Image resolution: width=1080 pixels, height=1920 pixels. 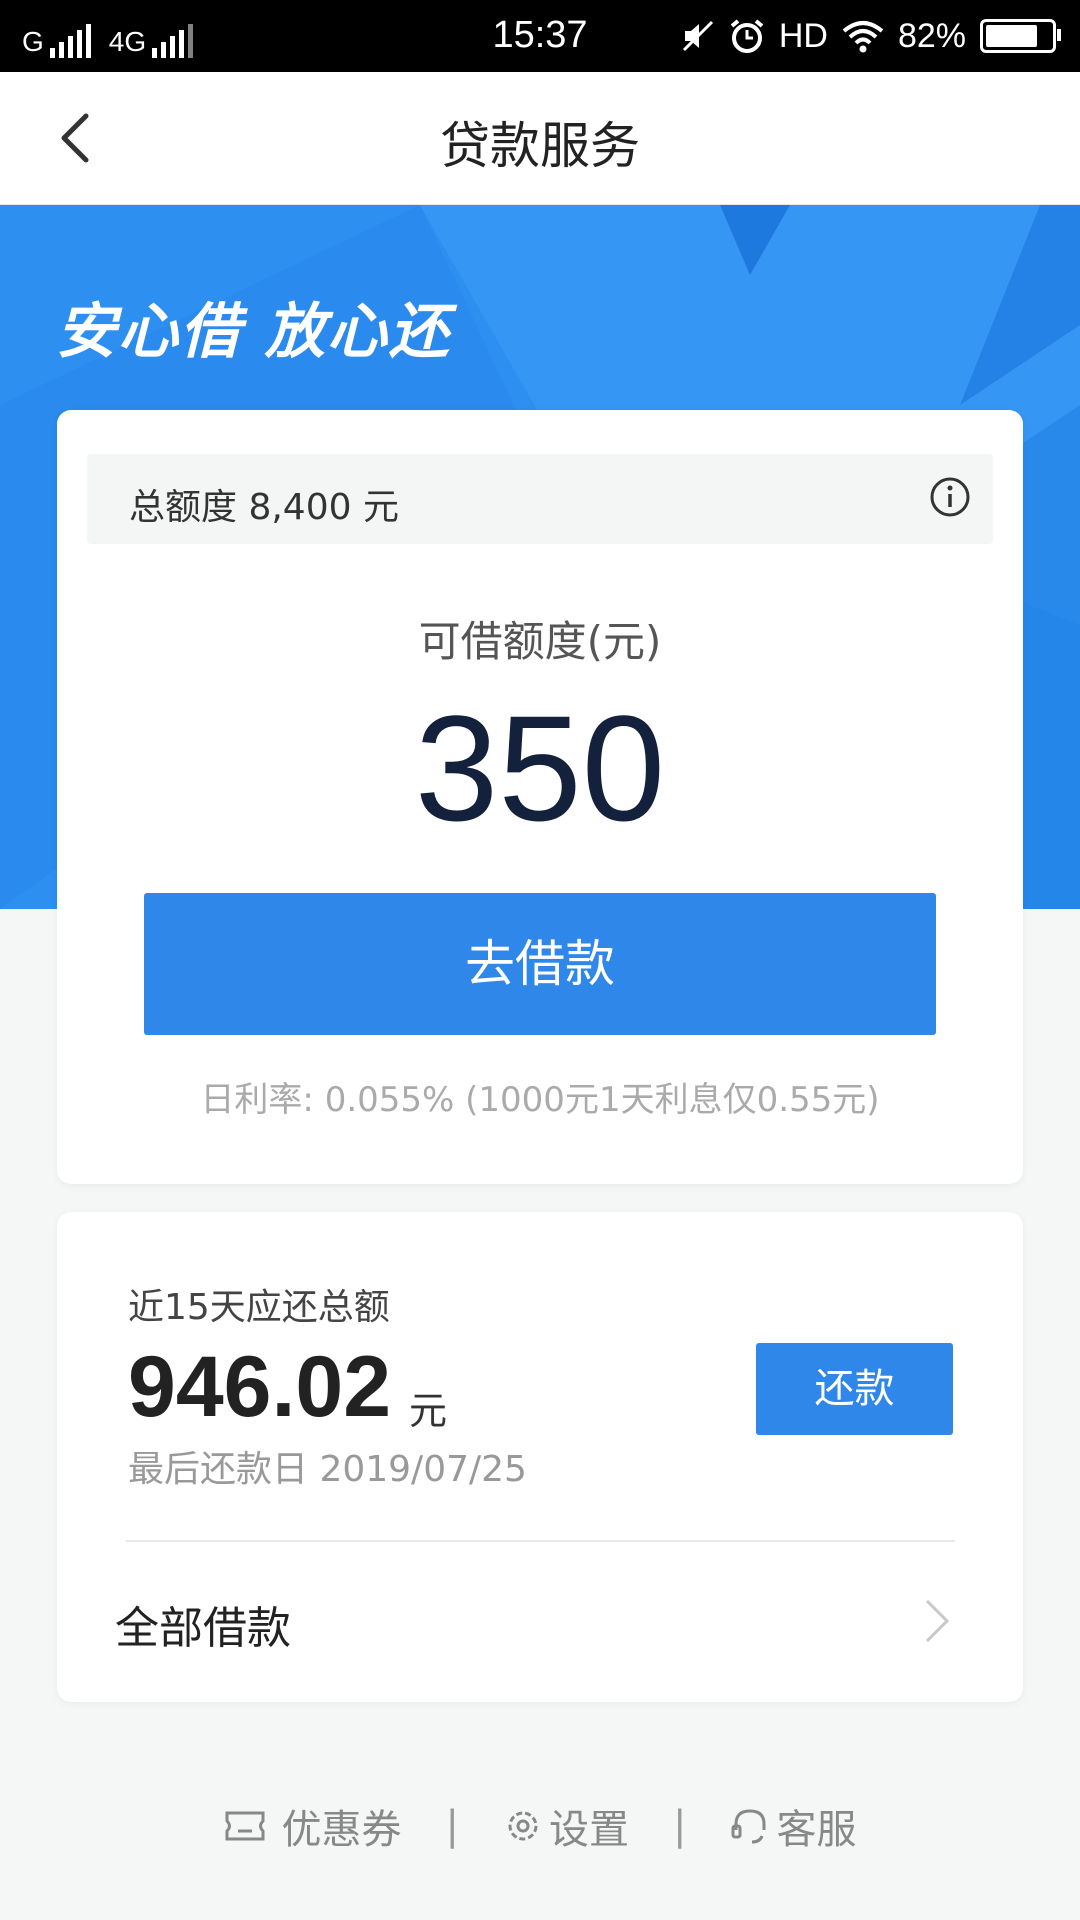 I want to click on divider, so click(x=540, y=1541).